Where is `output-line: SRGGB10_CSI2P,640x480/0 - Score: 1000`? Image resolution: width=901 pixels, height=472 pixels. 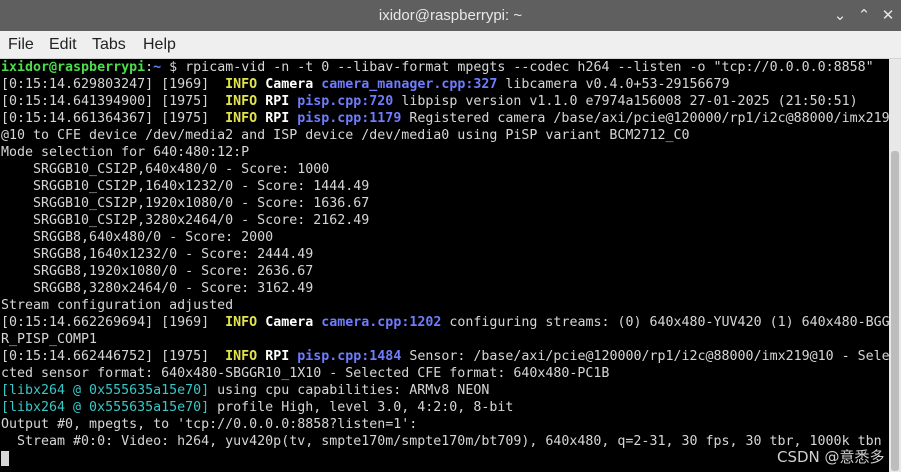
output-line: SRGGB10_CSI2P,640x480/0 - Score: 1000 is located at coordinates (165, 169).